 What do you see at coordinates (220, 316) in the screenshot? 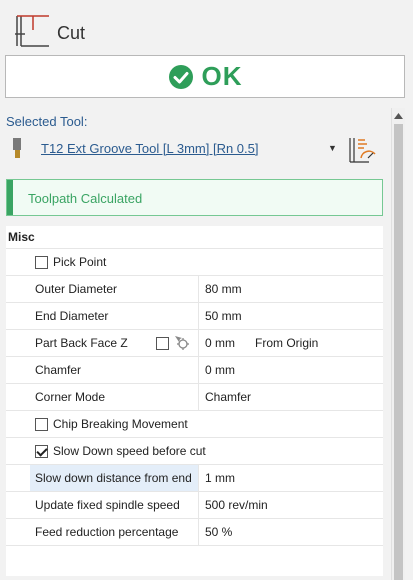
I see `end-diameter-value: 50 mm` at bounding box center [220, 316].